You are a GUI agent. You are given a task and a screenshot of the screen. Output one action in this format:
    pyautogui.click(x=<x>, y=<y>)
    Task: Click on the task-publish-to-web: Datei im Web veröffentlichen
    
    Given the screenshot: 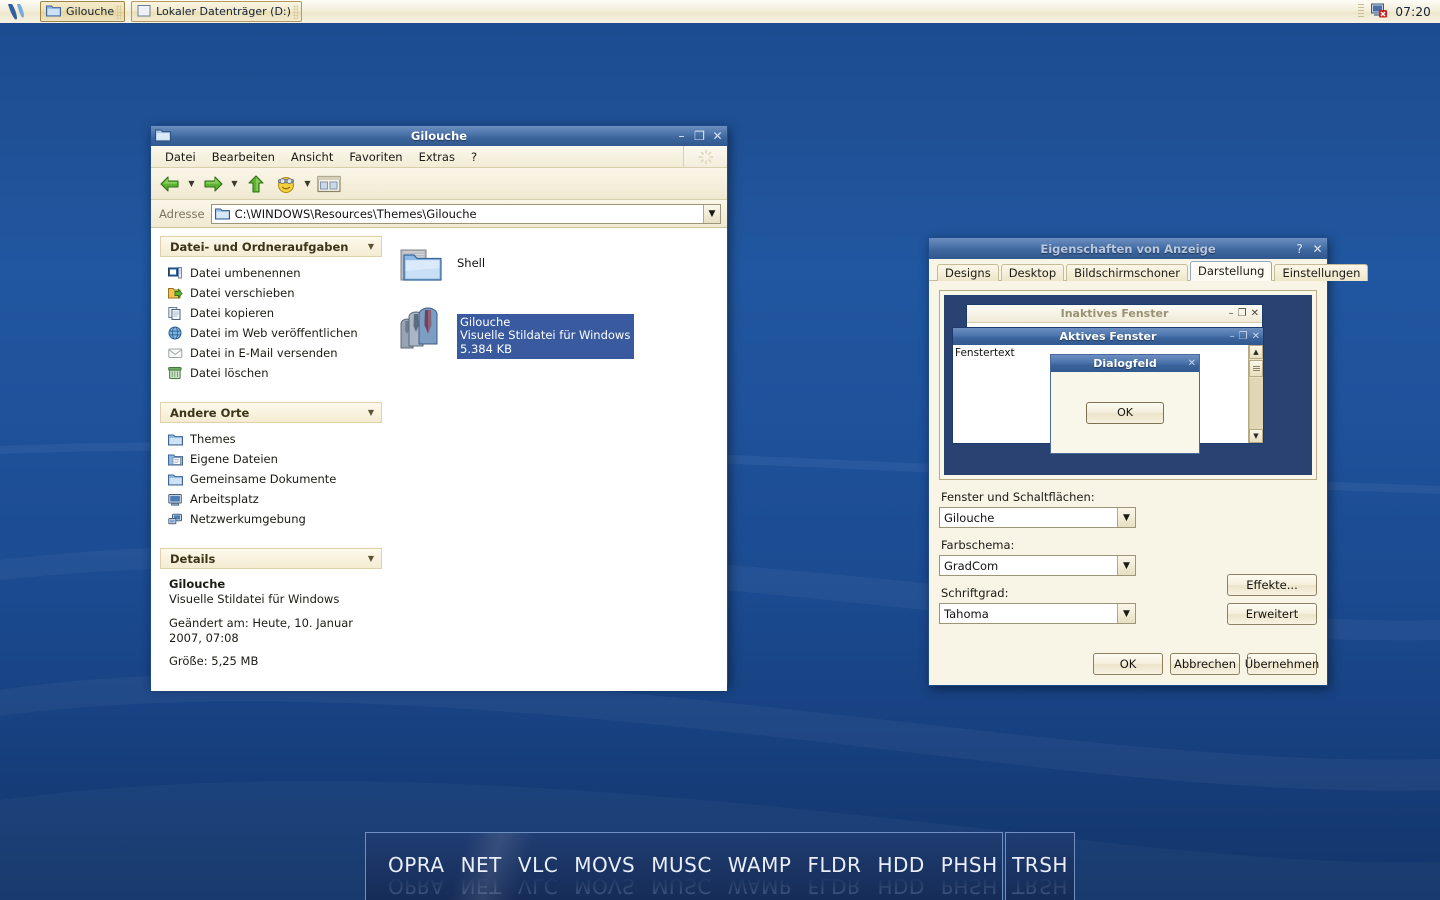 What is the action you would take?
    pyautogui.click(x=273, y=333)
    